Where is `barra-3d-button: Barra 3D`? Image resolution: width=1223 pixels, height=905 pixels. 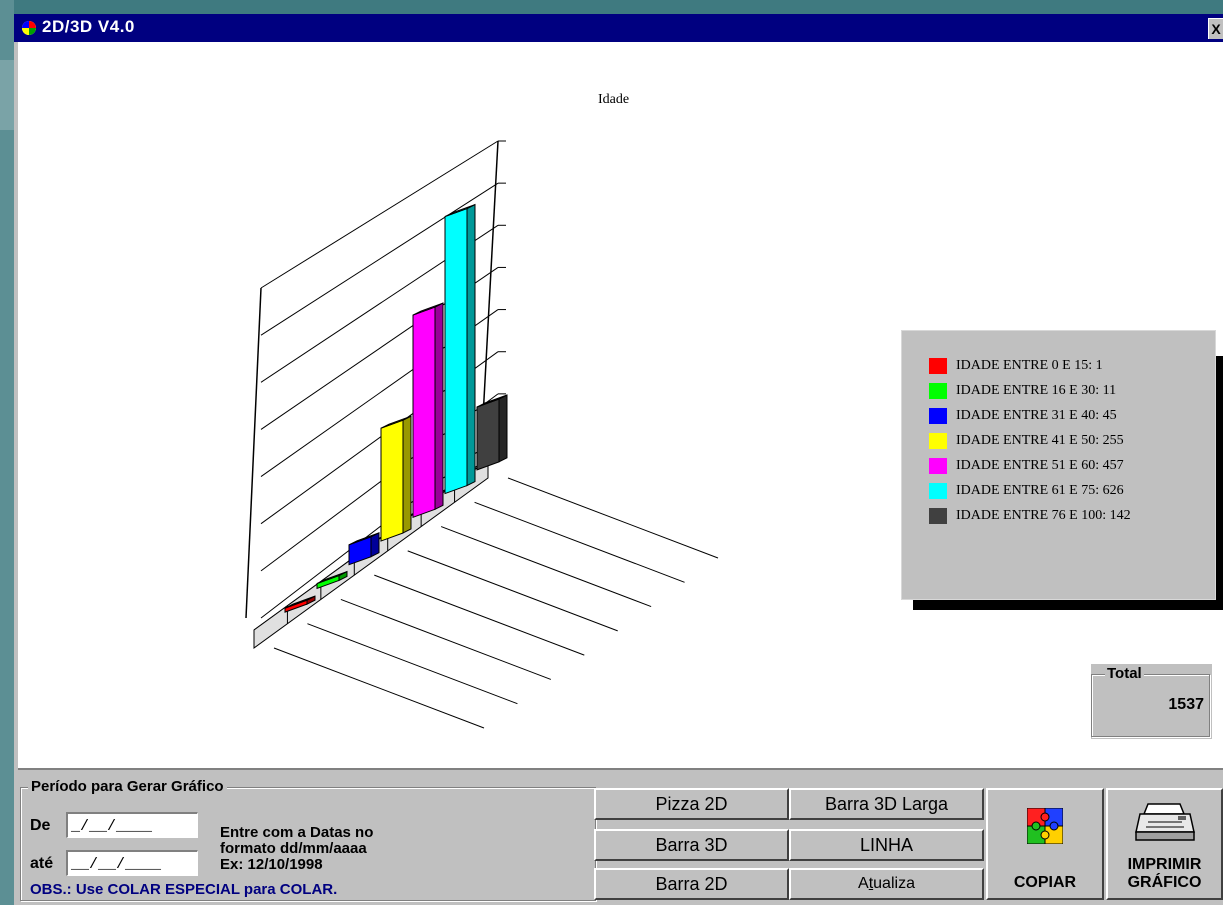 barra-3d-button: Barra 3D is located at coordinates (691, 845).